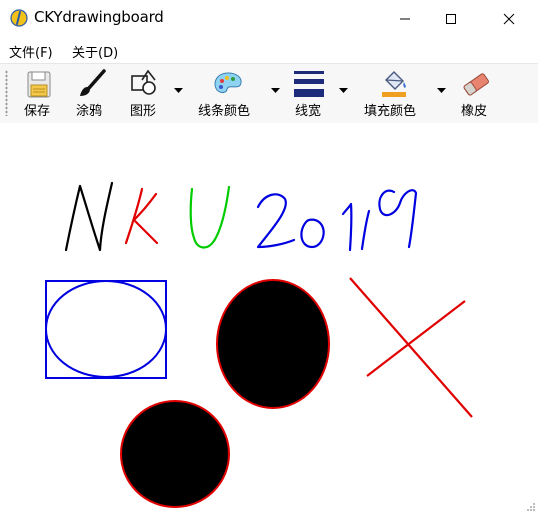 Image resolution: width=538 pixels, height=518 pixels. Describe the element at coordinates (224, 111) in the screenshot. I see `line-color-label: 线条颜色` at that location.